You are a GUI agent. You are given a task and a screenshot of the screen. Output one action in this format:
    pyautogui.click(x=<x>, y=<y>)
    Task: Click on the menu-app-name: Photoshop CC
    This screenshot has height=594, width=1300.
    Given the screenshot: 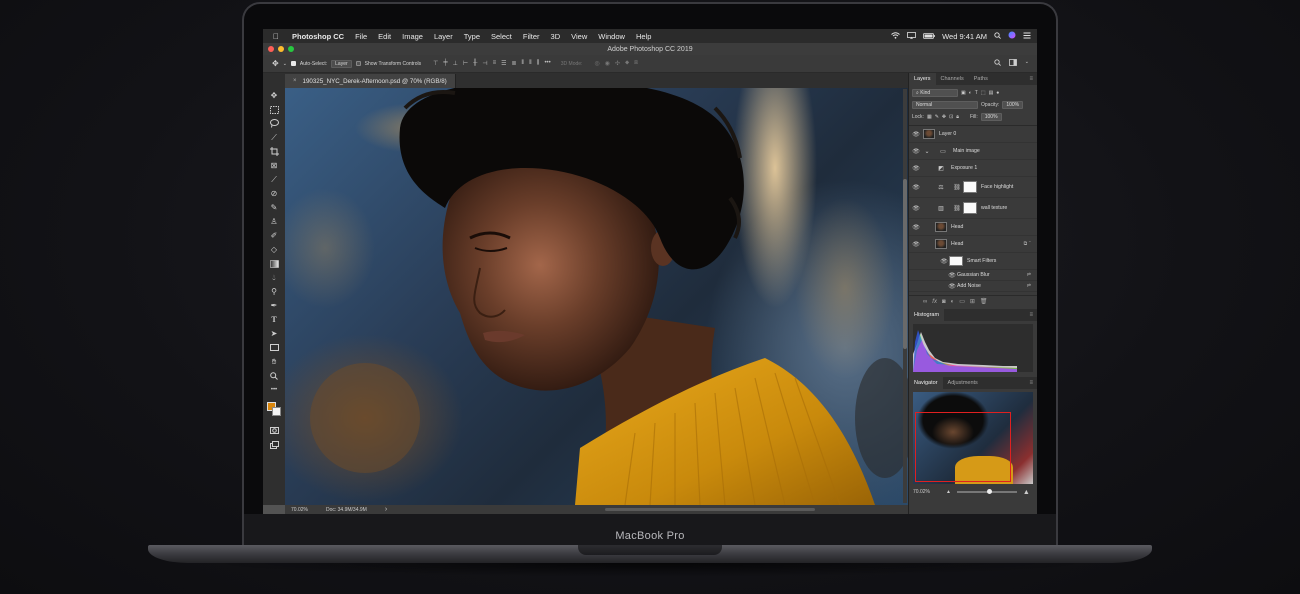 What is the action you would take?
    pyautogui.click(x=318, y=36)
    